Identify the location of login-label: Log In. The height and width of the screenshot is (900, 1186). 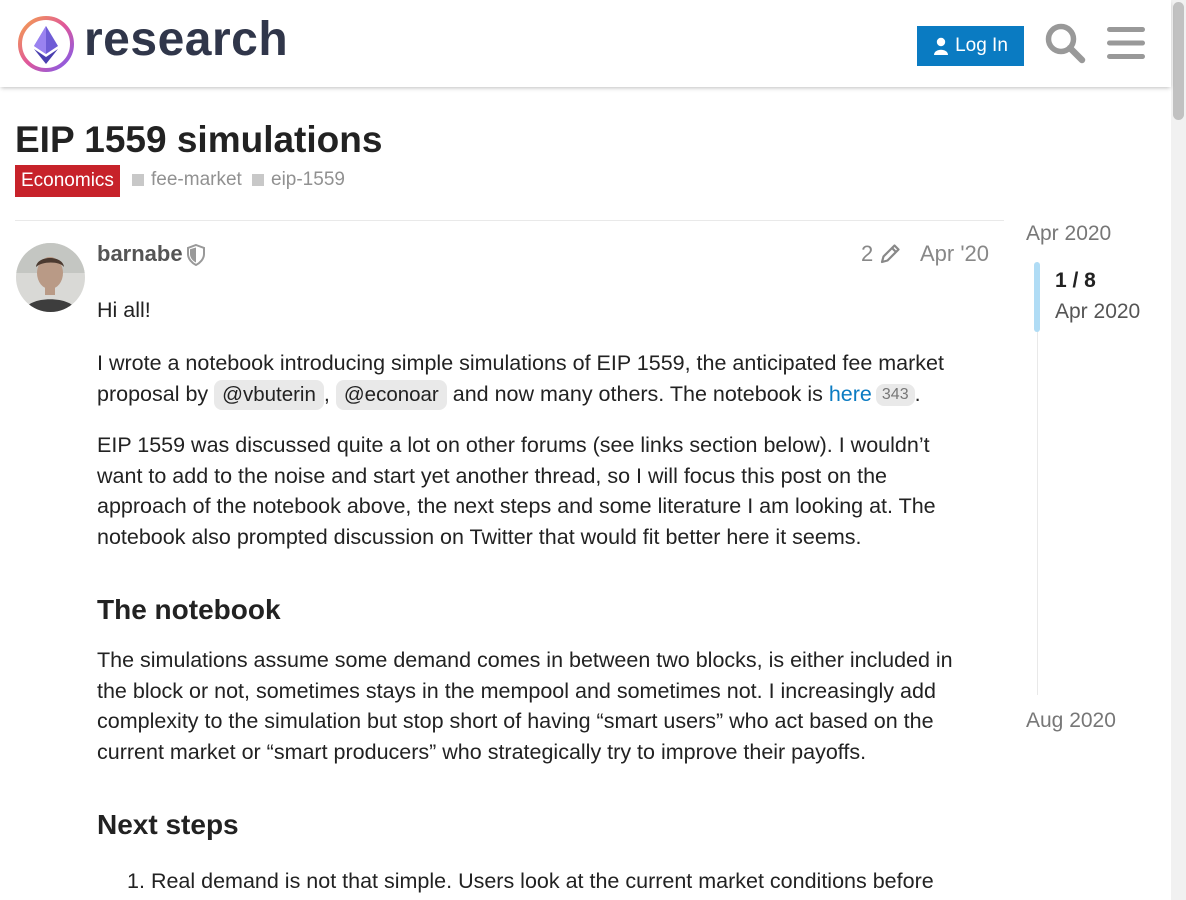
(981, 45).